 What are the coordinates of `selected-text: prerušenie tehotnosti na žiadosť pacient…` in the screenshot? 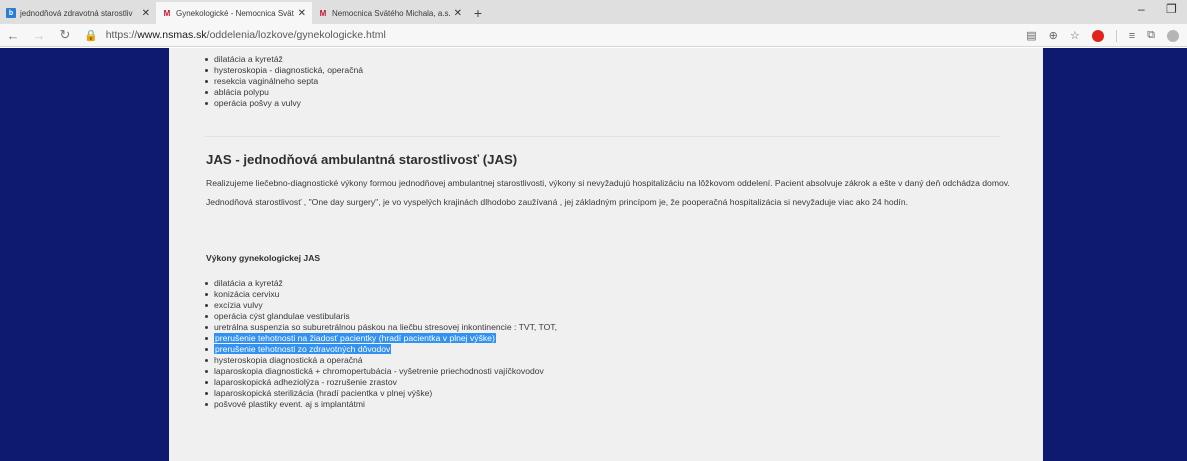 It's located at (355, 338).